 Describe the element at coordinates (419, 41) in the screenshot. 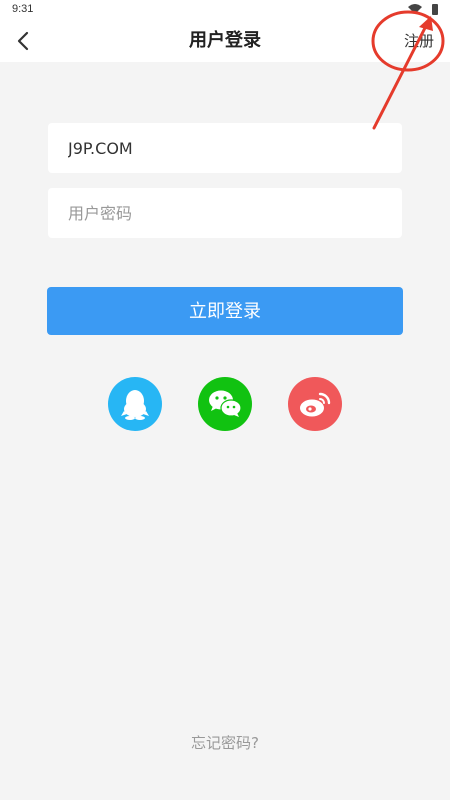

I see `register-link: 注册` at that location.